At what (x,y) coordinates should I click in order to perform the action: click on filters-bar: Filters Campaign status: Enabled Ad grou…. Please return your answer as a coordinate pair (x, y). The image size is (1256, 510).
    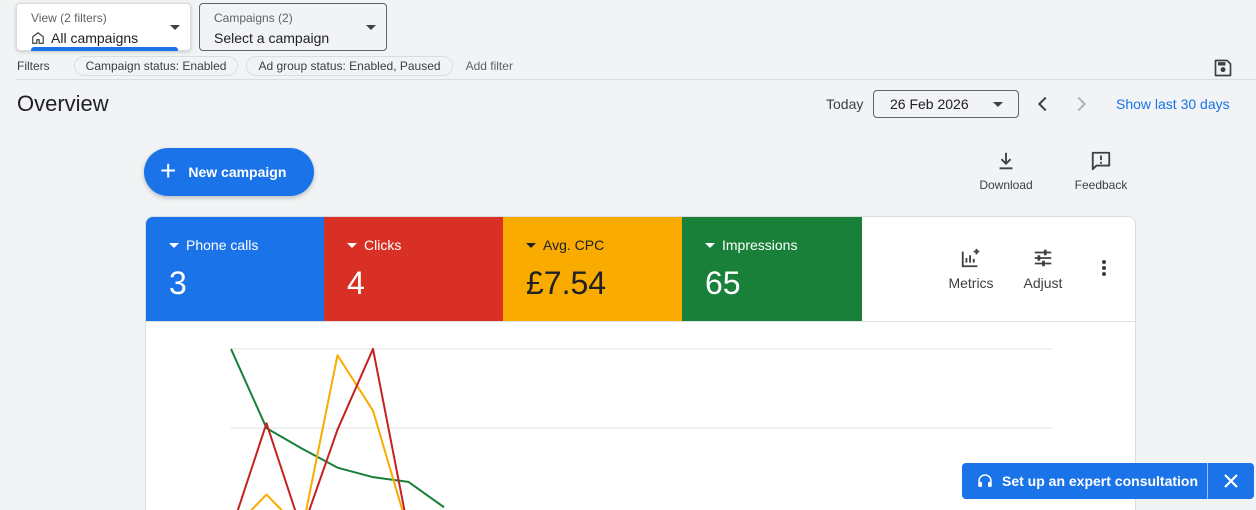
    Looking at the image, I should click on (265, 66).